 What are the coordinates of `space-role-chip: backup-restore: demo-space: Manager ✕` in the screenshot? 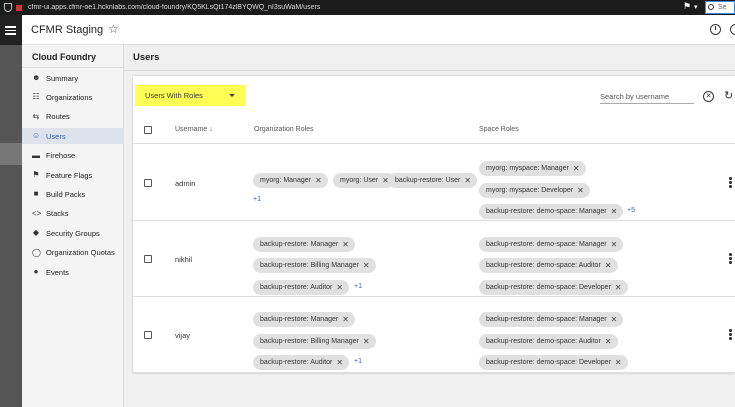 It's located at (551, 244).